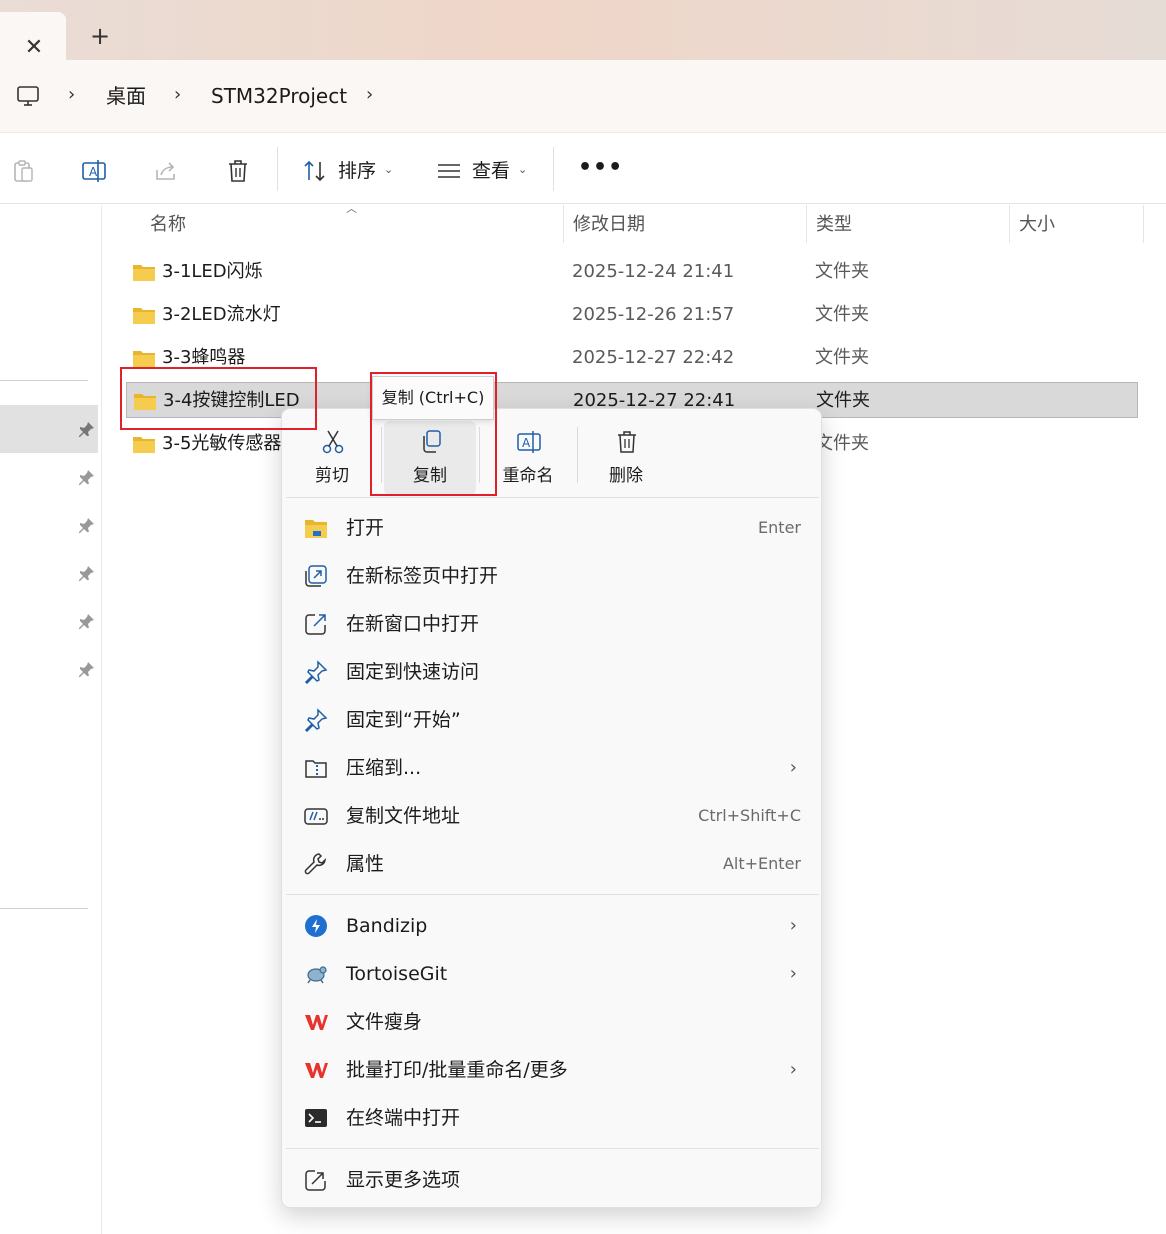 The height and width of the screenshot is (1234, 1166). I want to click on navigation-pane, so click(51, 719).